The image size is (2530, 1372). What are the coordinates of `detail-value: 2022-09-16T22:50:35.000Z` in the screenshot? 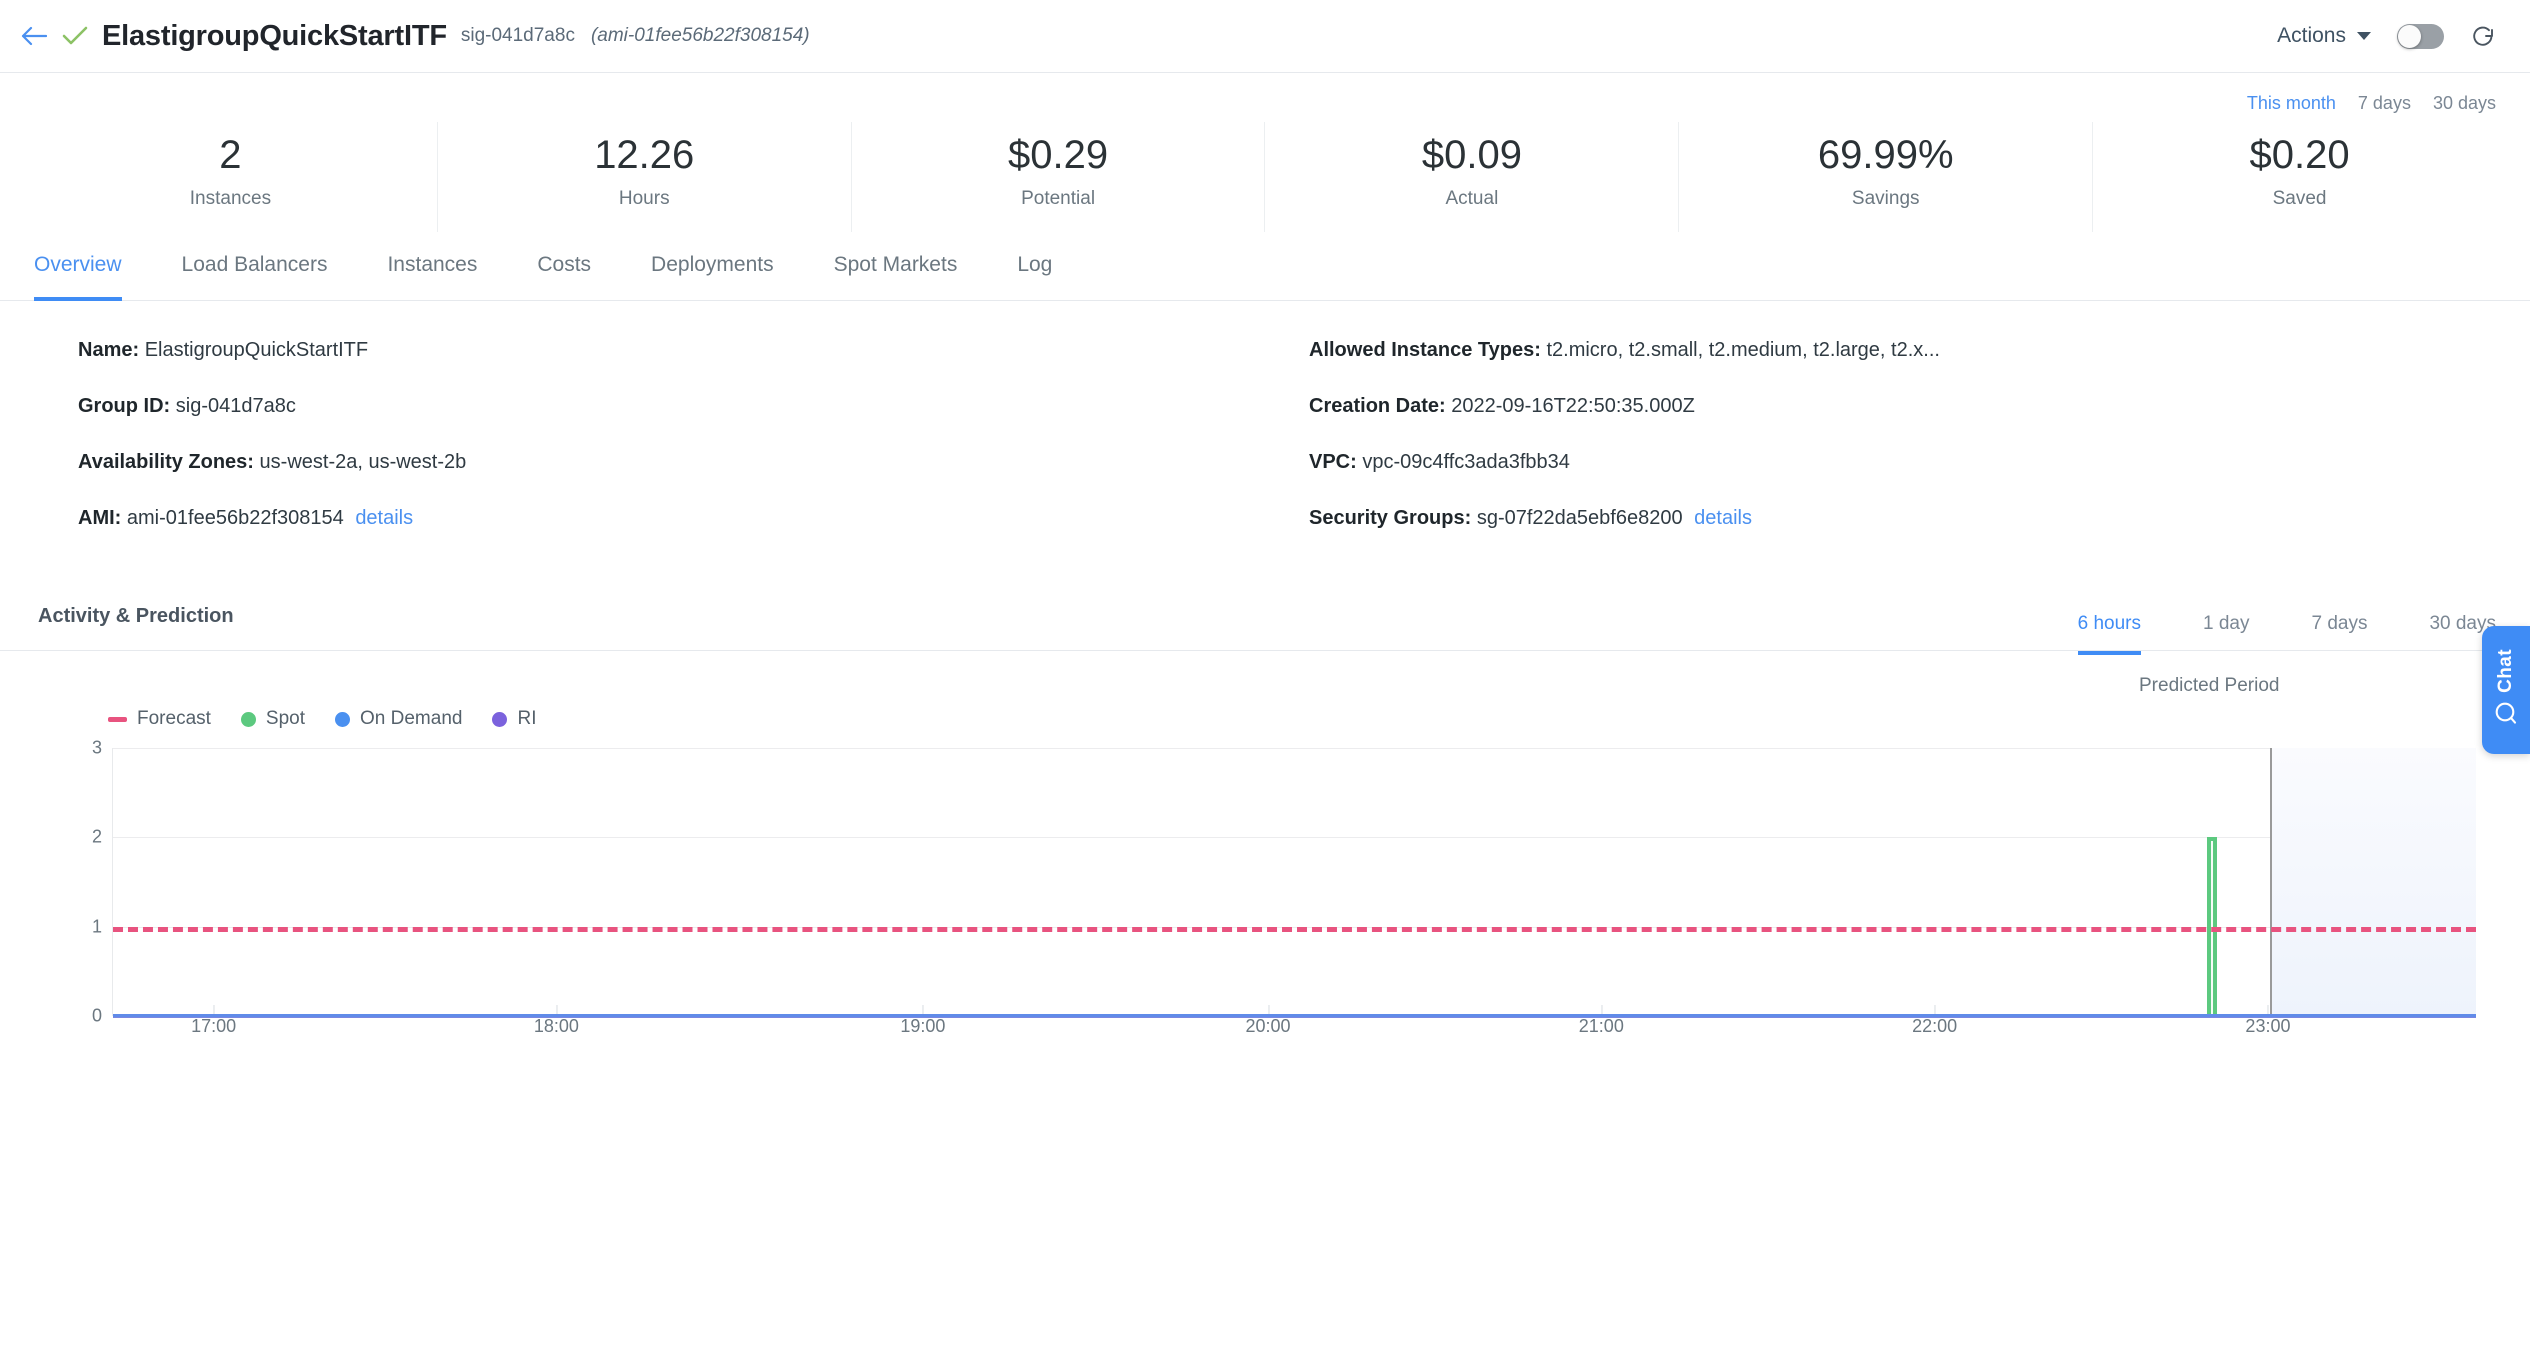 It's located at (1573, 406).